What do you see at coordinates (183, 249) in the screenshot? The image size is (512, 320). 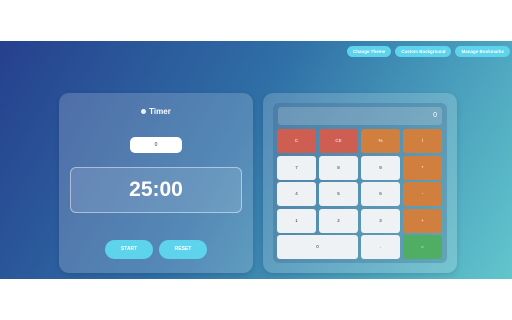 I see `reset-button: RESET` at bounding box center [183, 249].